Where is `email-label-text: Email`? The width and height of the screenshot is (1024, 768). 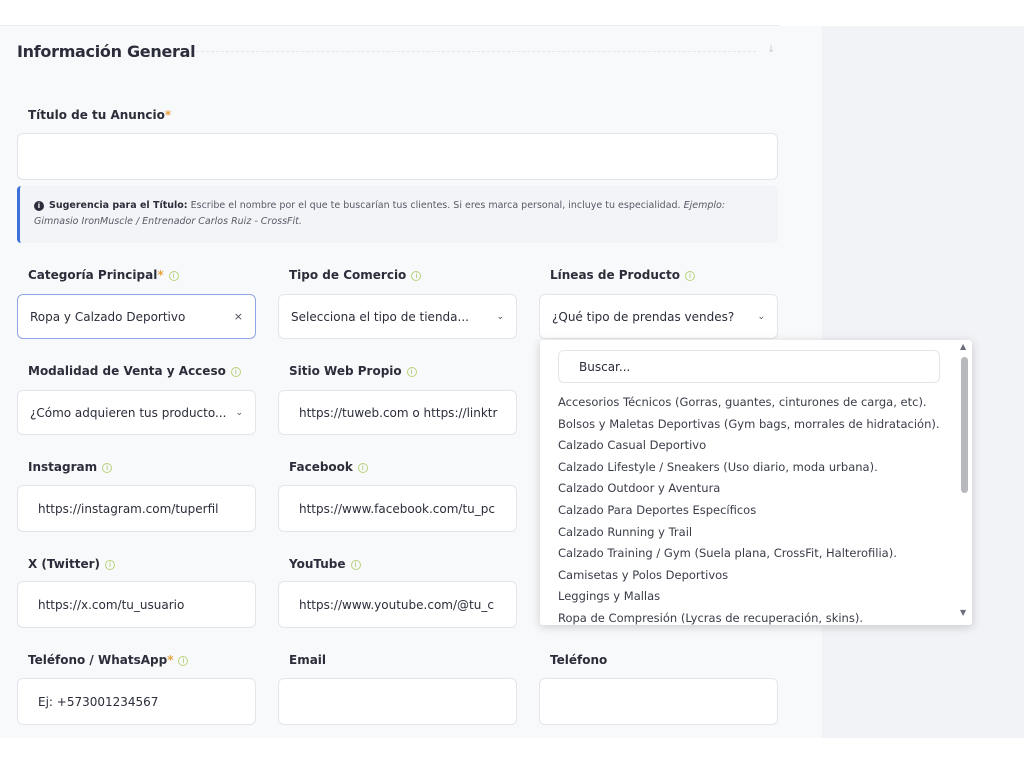 email-label-text: Email is located at coordinates (308, 660).